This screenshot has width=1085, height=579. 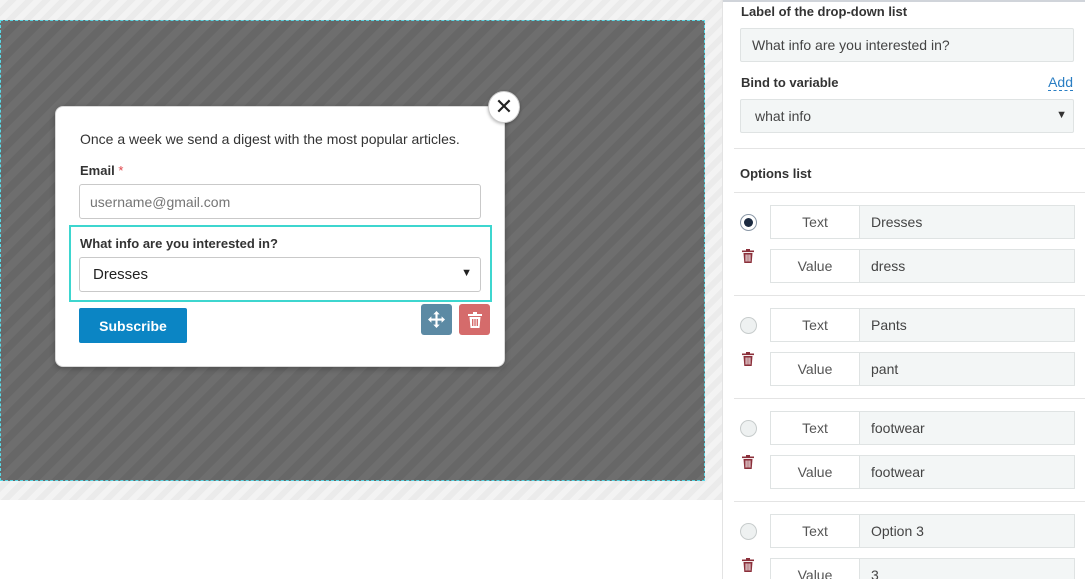 I want to click on option-row: Text footwear Value footwear, so click(x=904, y=450).